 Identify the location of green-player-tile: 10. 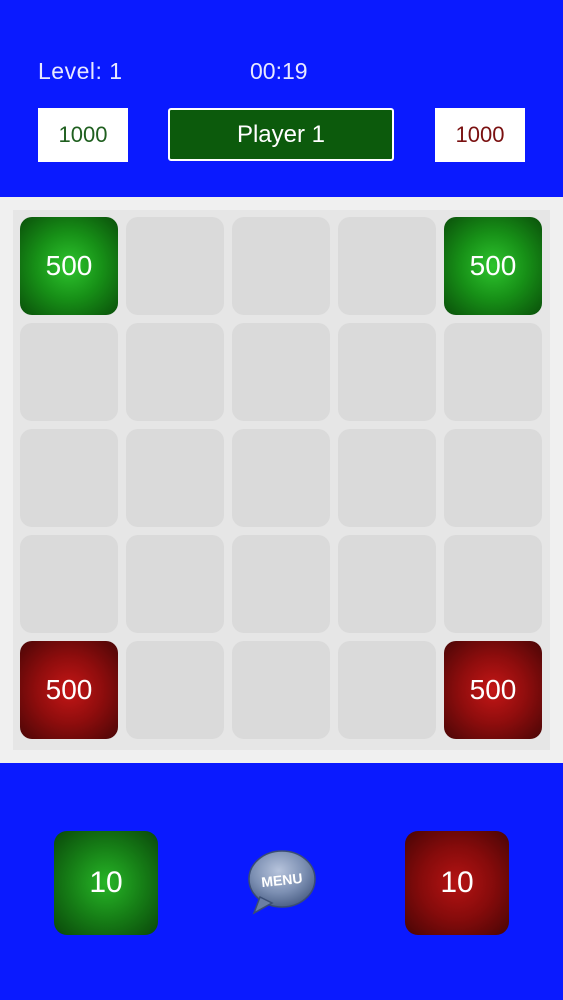
(106, 883).